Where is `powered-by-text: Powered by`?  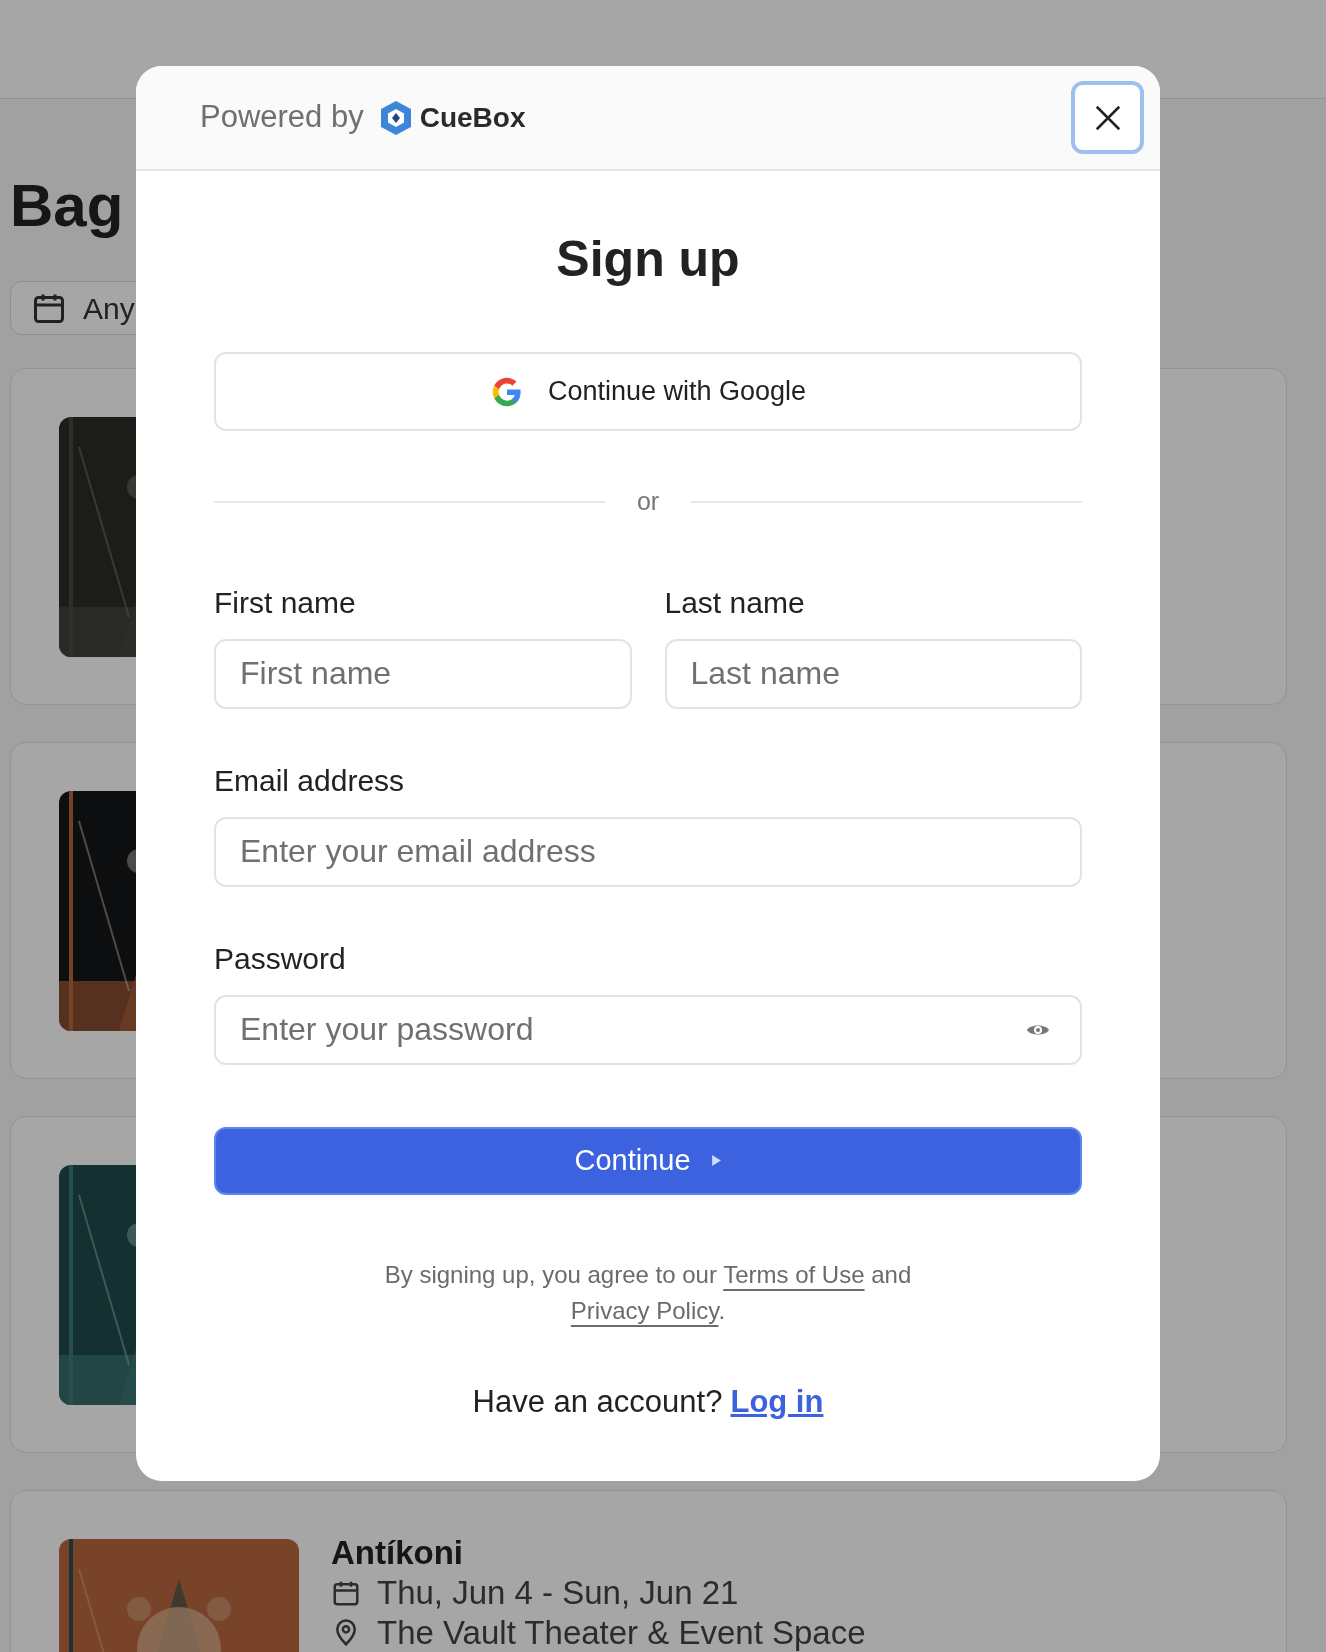
powered-by-text: Powered by is located at coordinates (282, 117).